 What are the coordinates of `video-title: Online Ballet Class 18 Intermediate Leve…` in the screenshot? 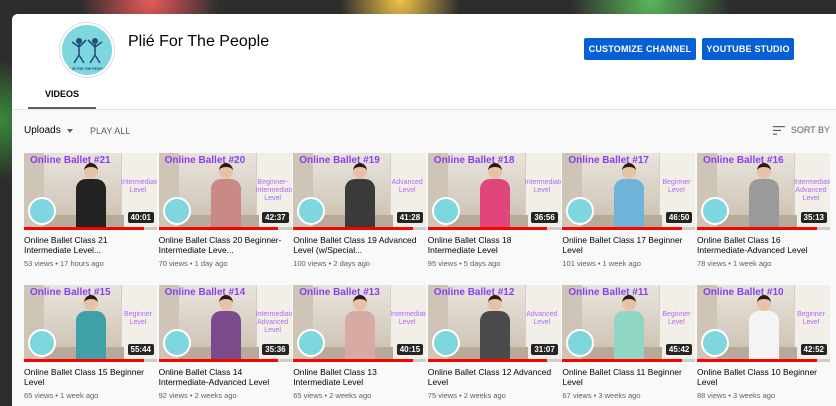 It's located at (494, 245).